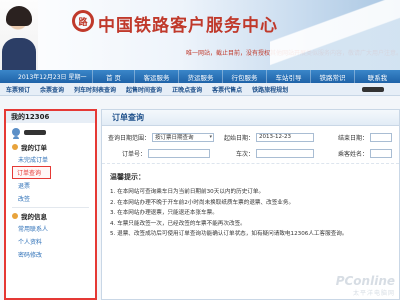  I want to click on query-date-range-value: 按订票日期查询, so click(174, 138).